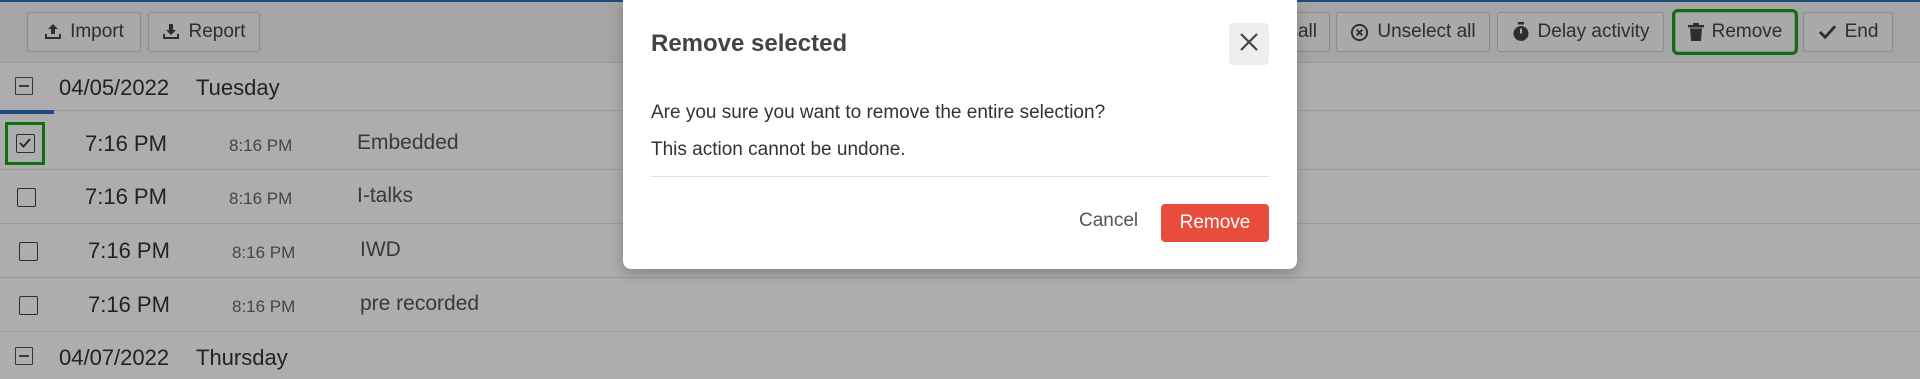  Describe the element at coordinates (749, 43) in the screenshot. I see `dialog-title: Remove selected` at that location.